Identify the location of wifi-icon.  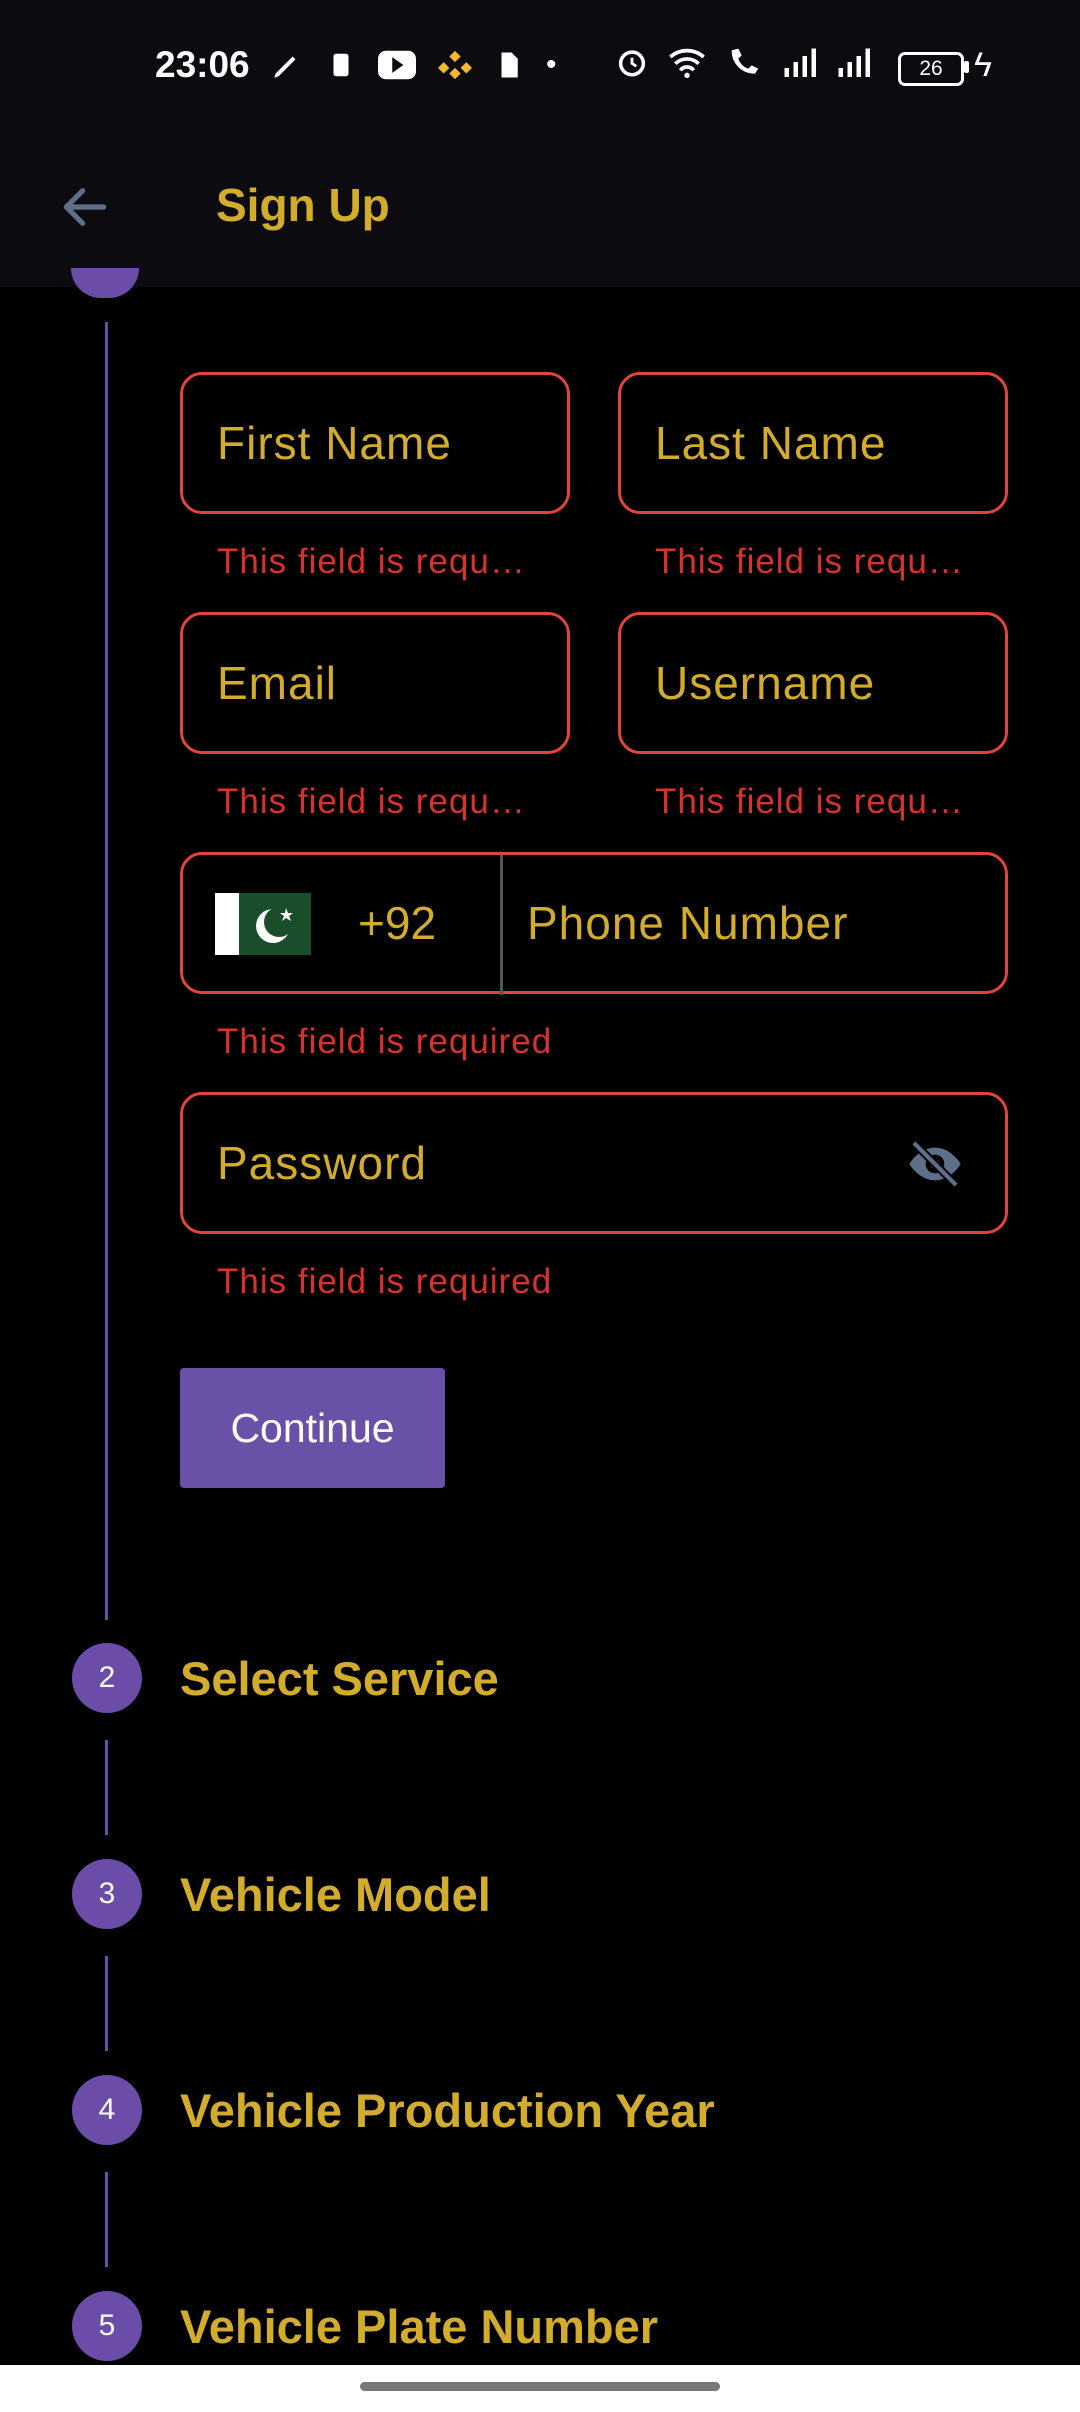
(687, 63).